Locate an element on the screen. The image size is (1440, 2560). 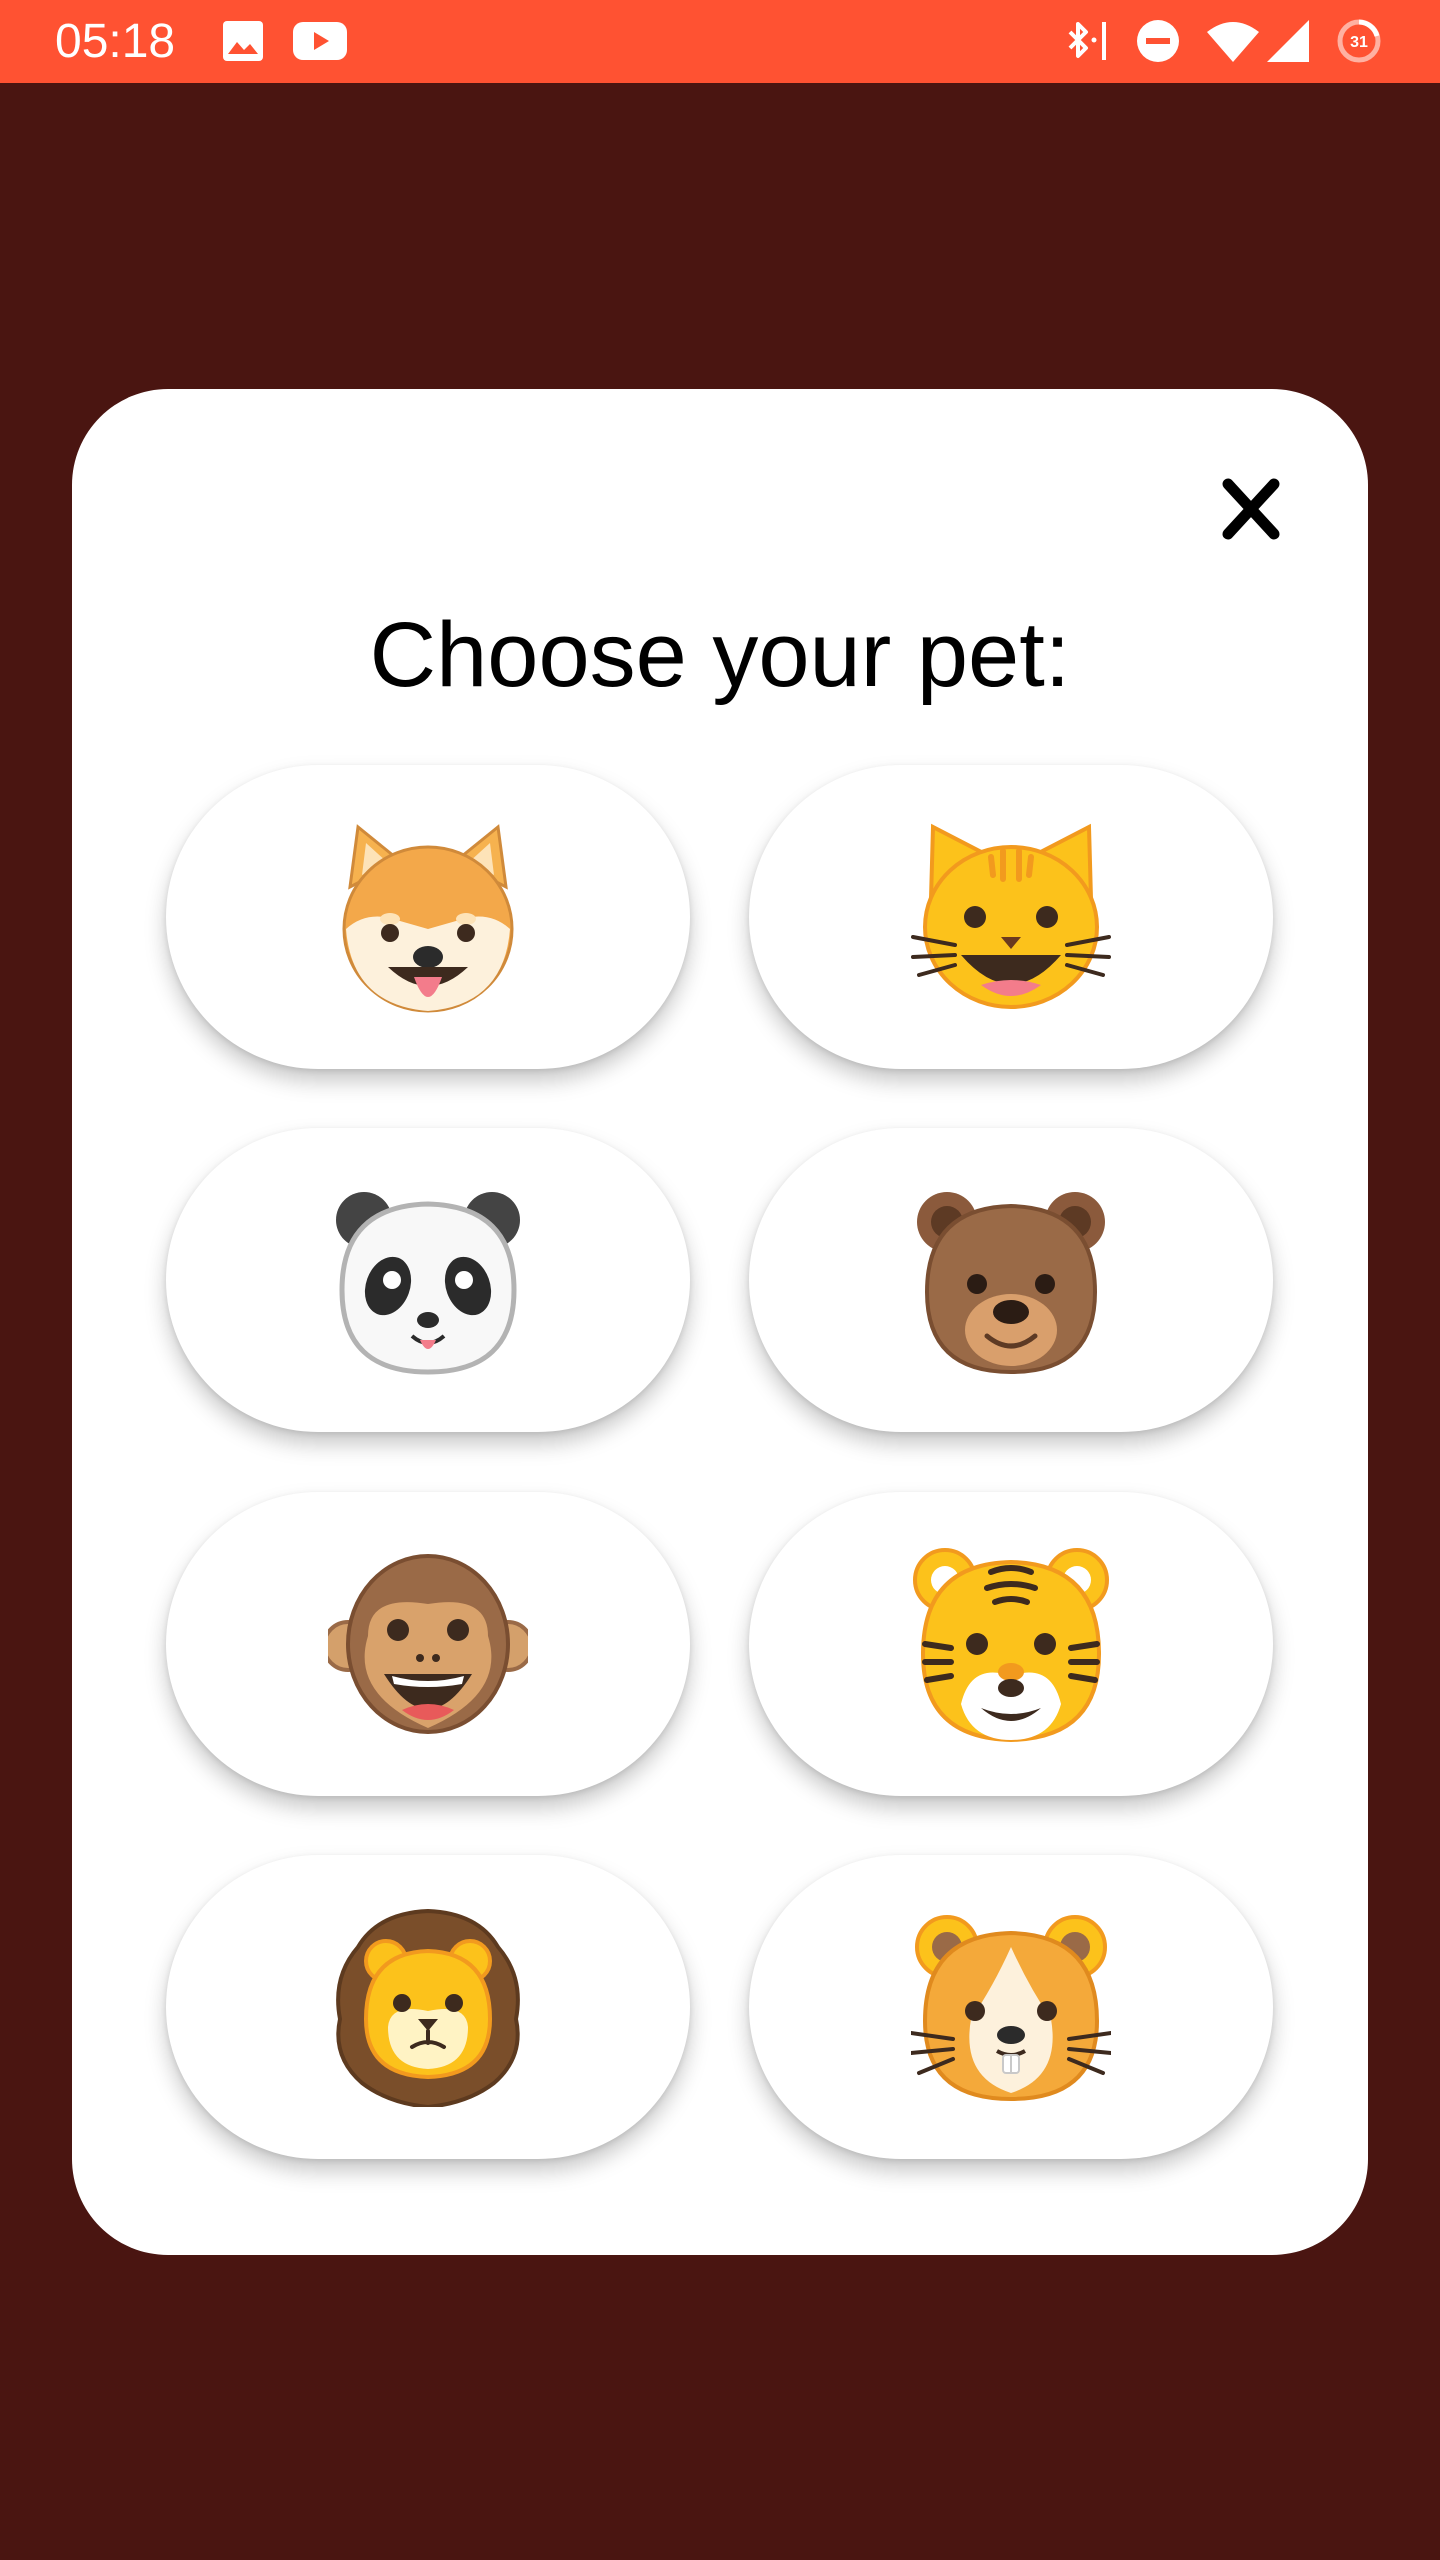
status-bar: 05:18 31 is located at coordinates (720, 41).